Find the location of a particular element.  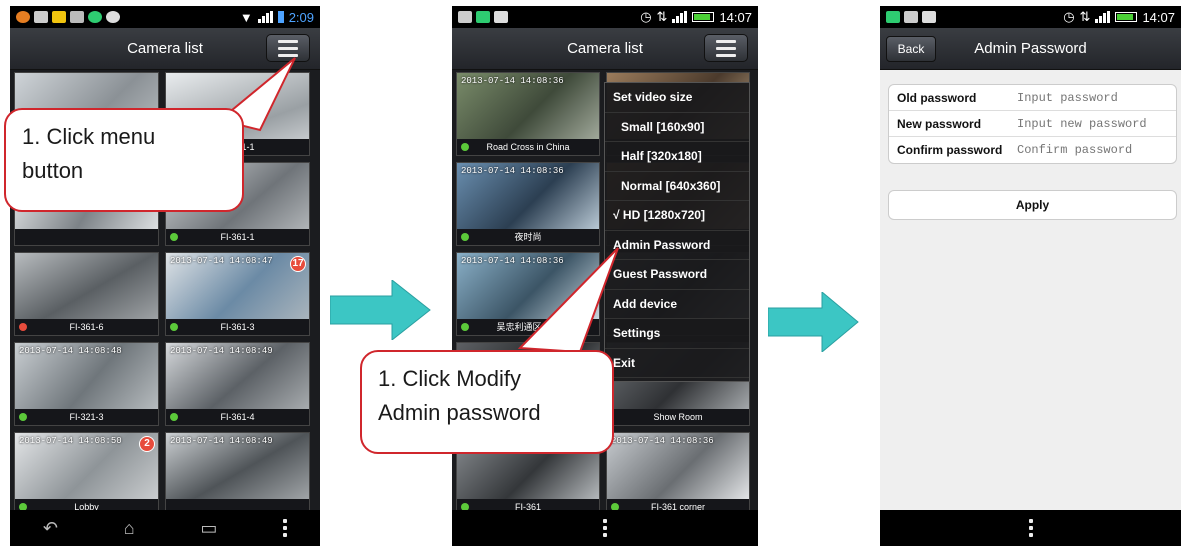

camera-name: FI-361-4 is located at coordinates (237, 417).